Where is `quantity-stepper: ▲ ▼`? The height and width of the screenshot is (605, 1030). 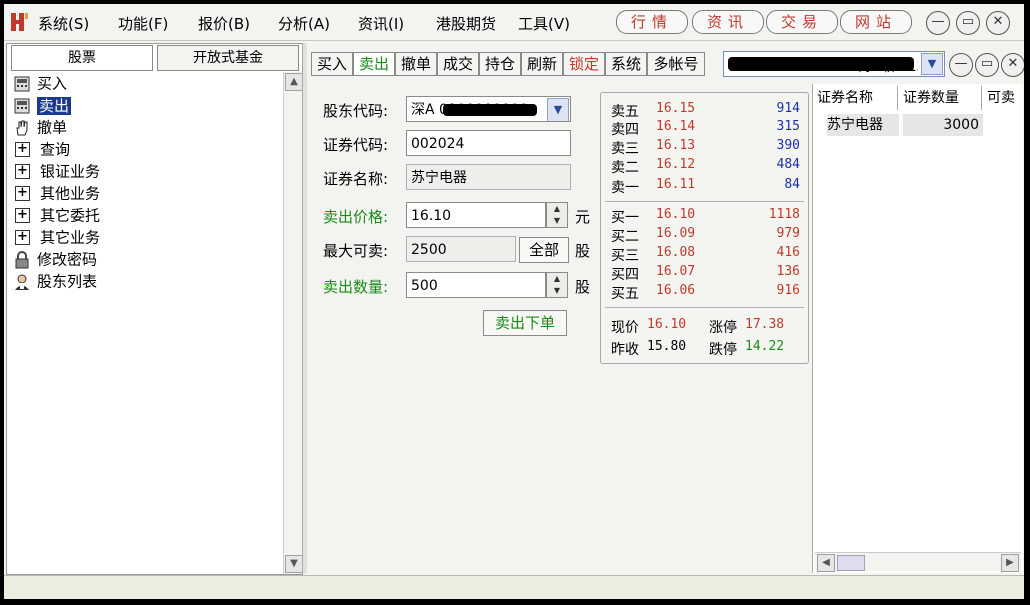 quantity-stepper: ▲ ▼ is located at coordinates (557, 285).